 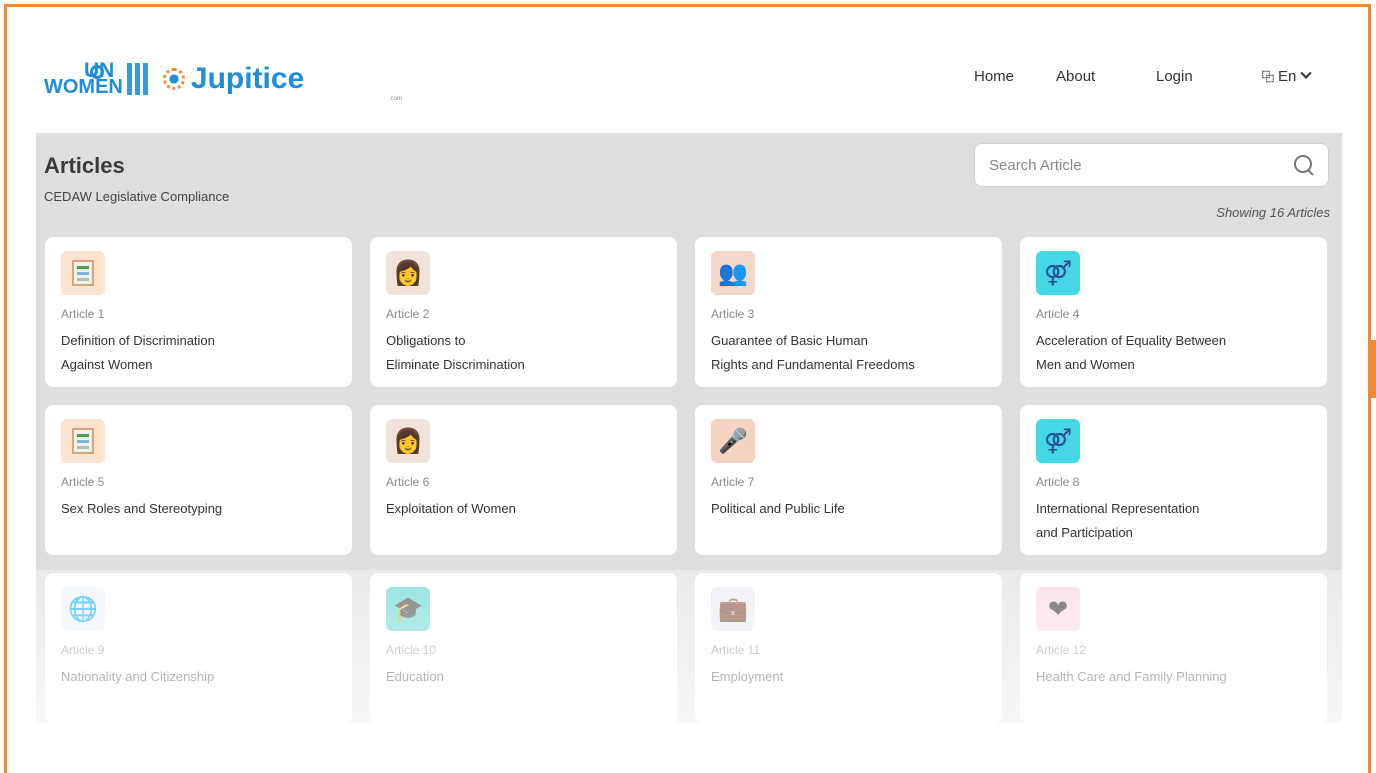 I want to click on article-card: Article 5 Sex Roles and Stereotyping, so click(x=198, y=480).